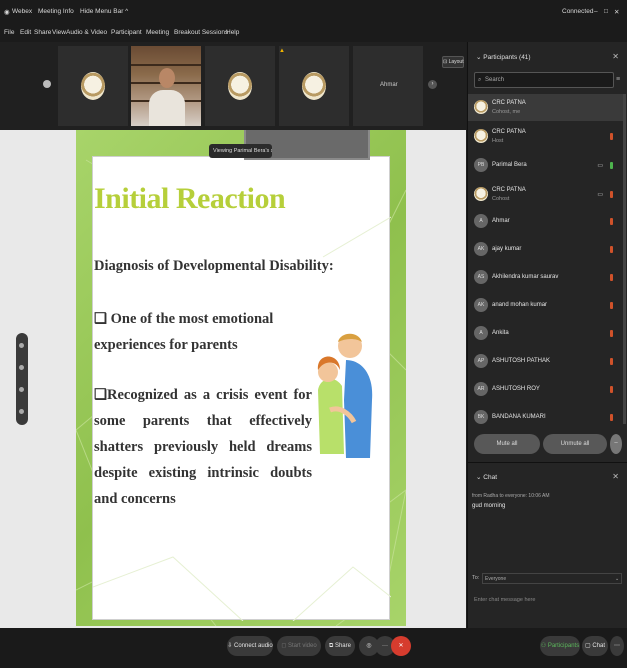  Describe the element at coordinates (476, 578) in the screenshot. I see `chat-to-label: To:` at that location.